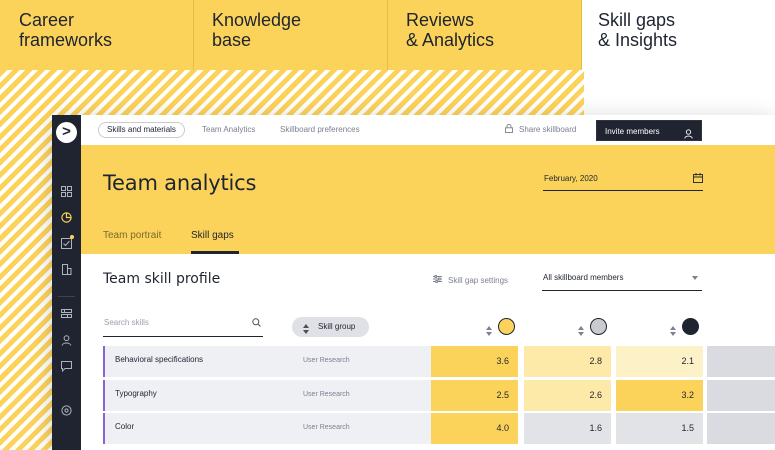 The image size is (775, 450). I want to click on score-cell: 2.8, so click(567, 361).